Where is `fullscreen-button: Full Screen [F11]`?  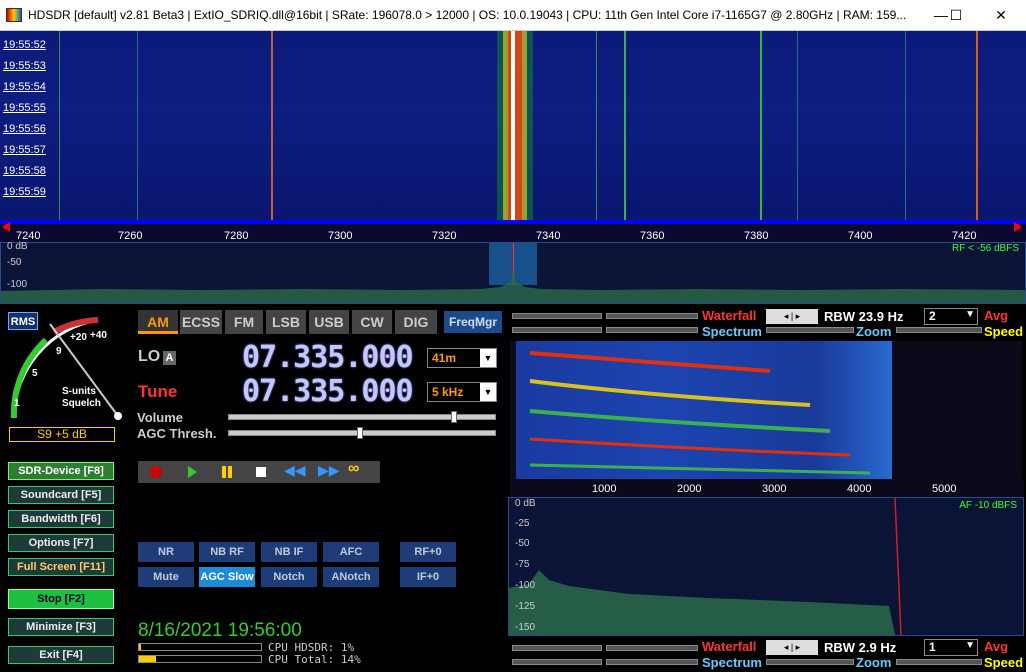 fullscreen-button: Full Screen [F11] is located at coordinates (61, 567).